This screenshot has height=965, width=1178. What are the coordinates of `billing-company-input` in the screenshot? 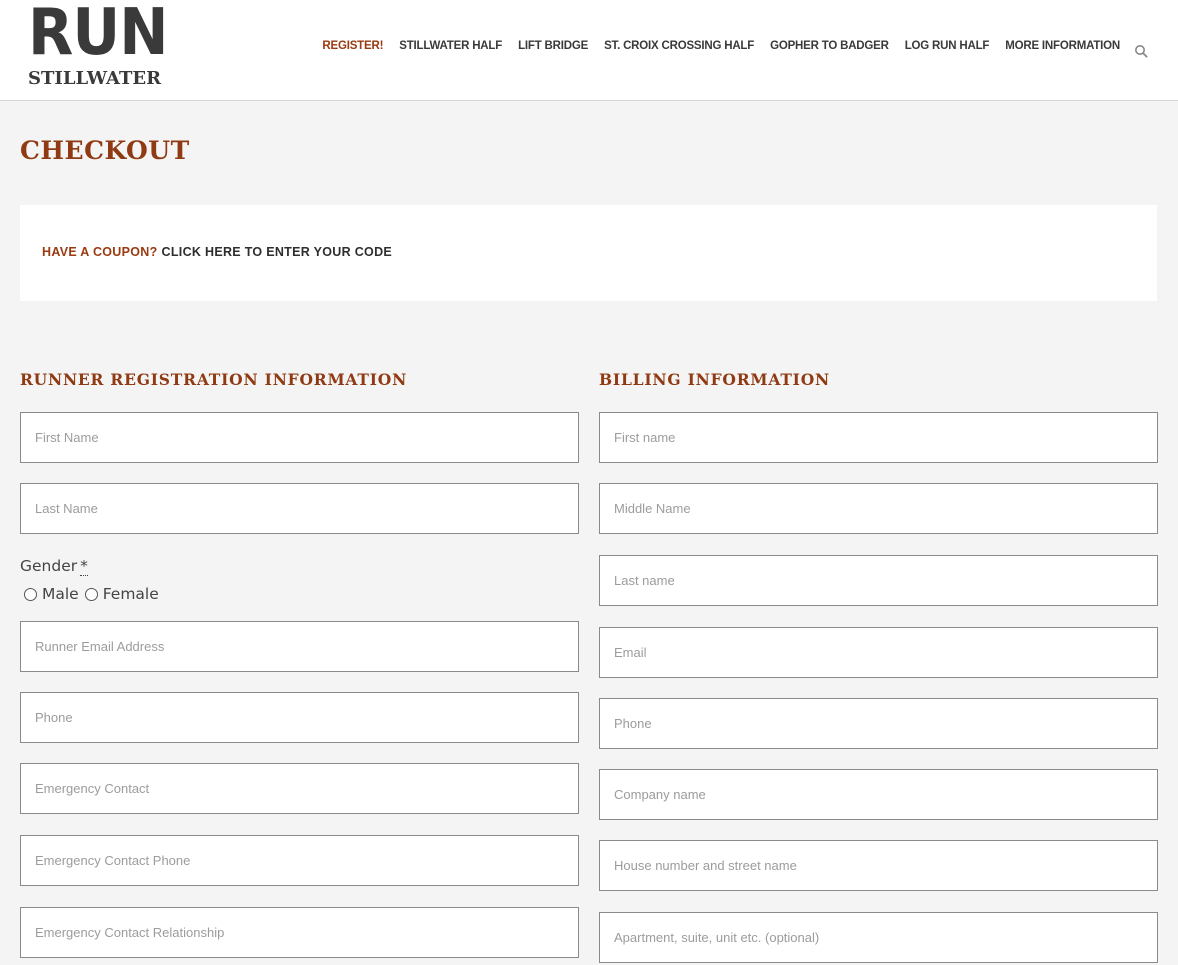 It's located at (878, 794).